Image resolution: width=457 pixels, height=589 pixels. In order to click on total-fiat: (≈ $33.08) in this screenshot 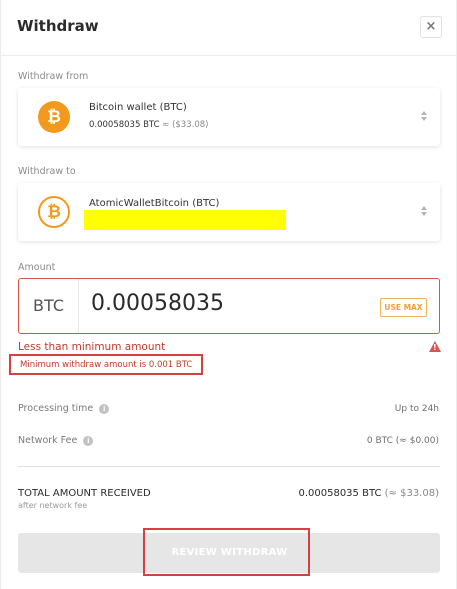, I will do `click(411, 493)`.